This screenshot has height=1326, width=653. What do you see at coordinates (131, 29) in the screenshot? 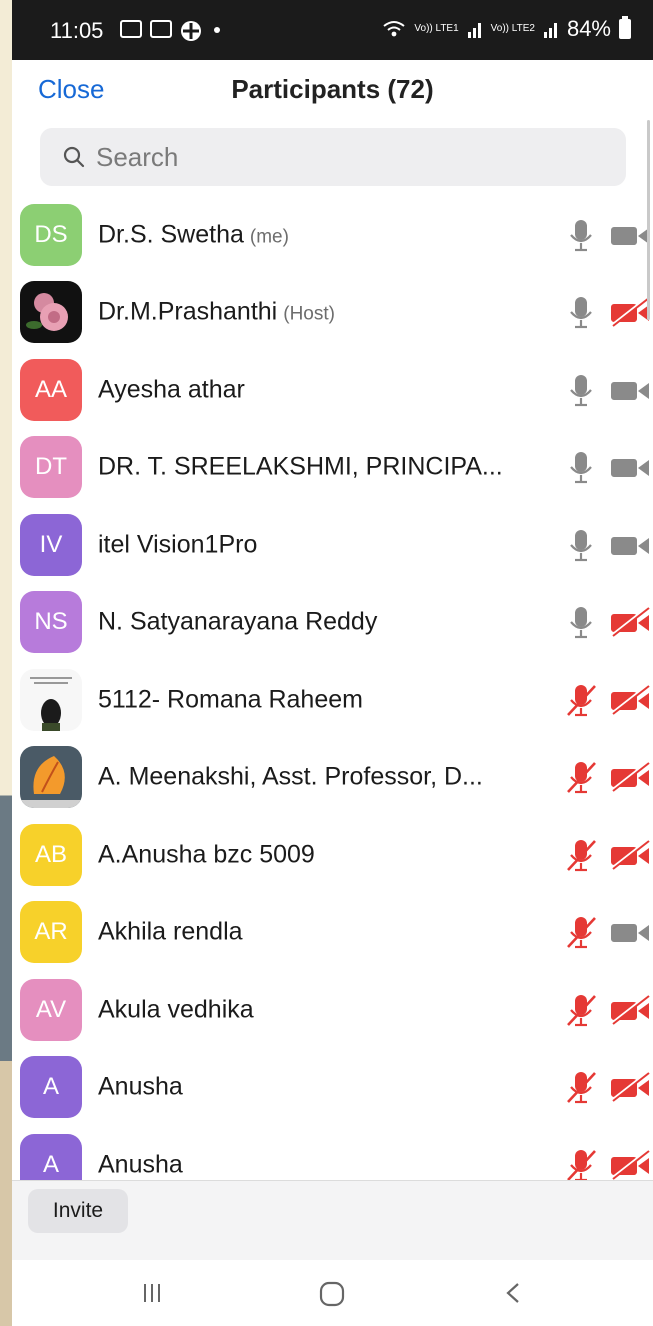
I see `gallery-icon` at bounding box center [131, 29].